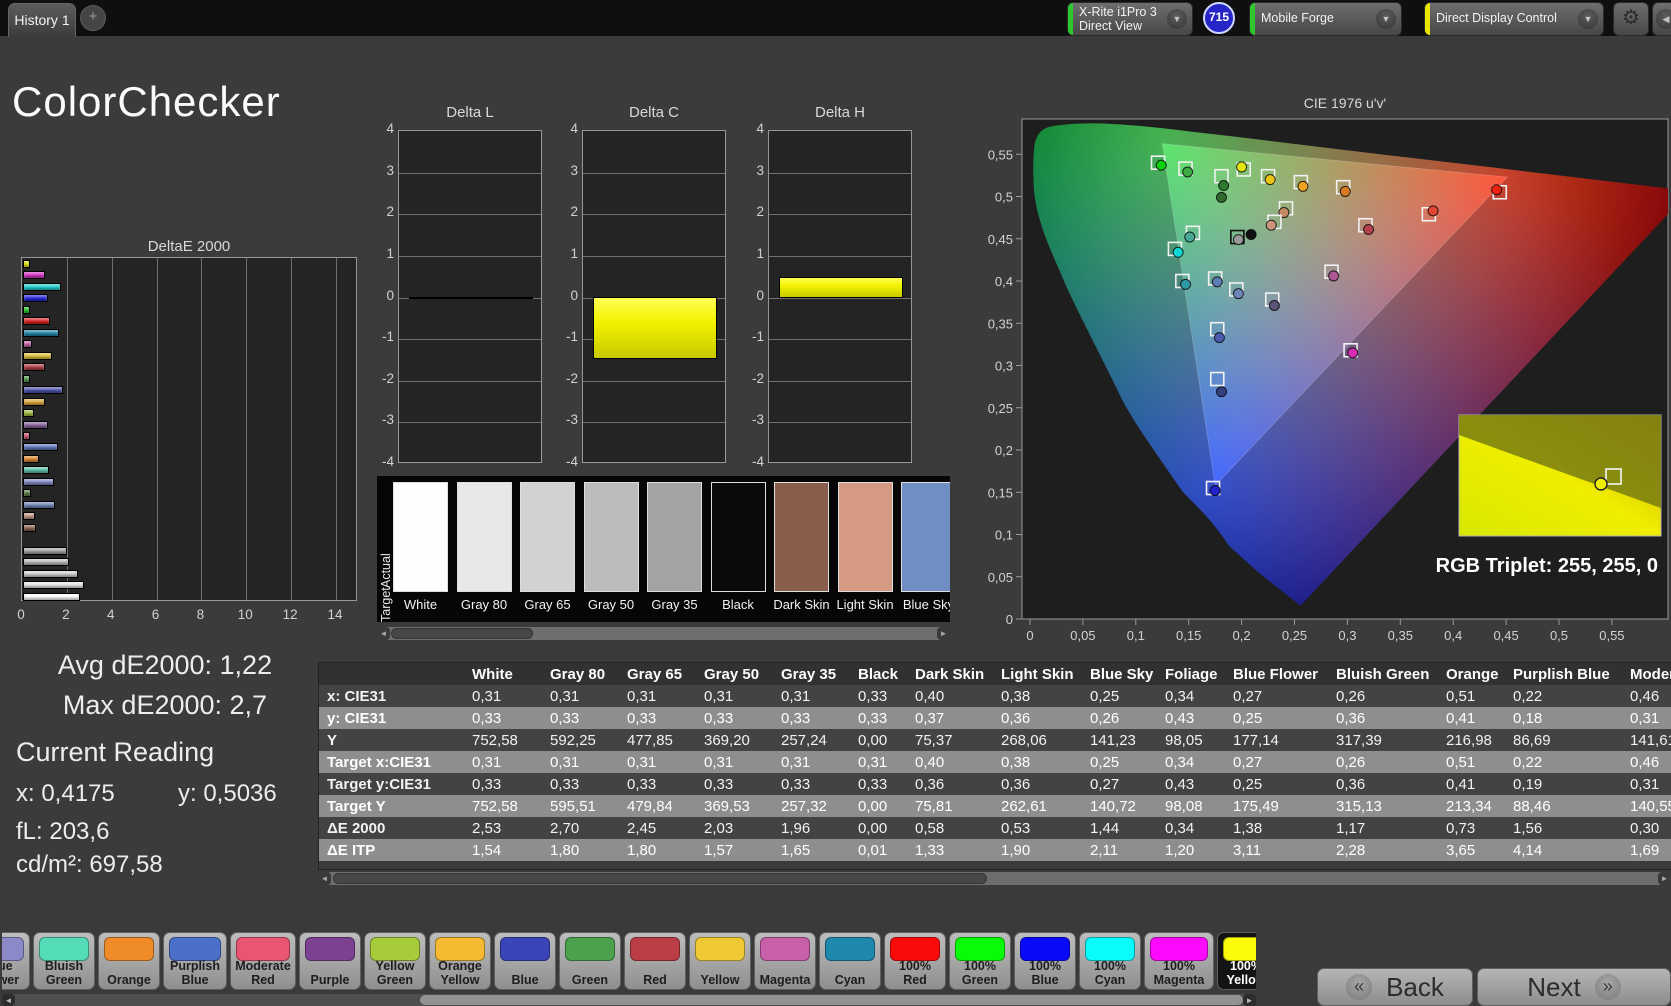 The height and width of the screenshot is (1006, 1671). I want to click on pattern-button-100-magenta: 100% Magenta, so click(1179, 961).